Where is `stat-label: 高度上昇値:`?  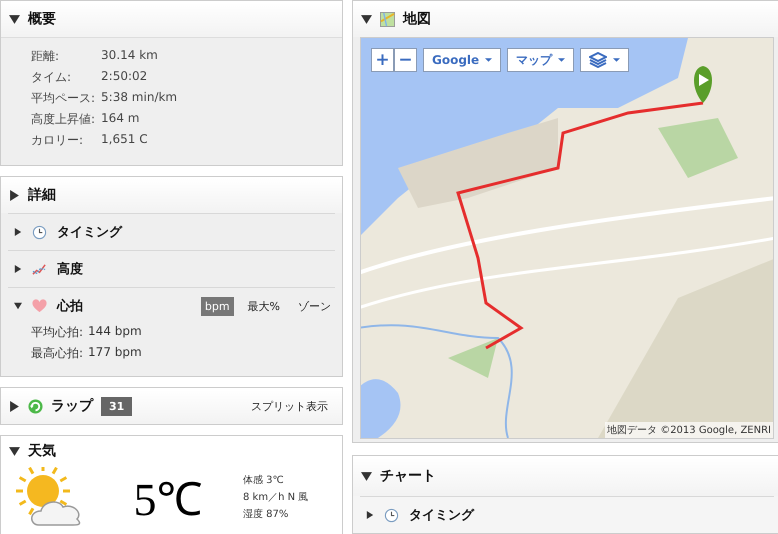
stat-label: 高度上昇値: is located at coordinates (63, 119).